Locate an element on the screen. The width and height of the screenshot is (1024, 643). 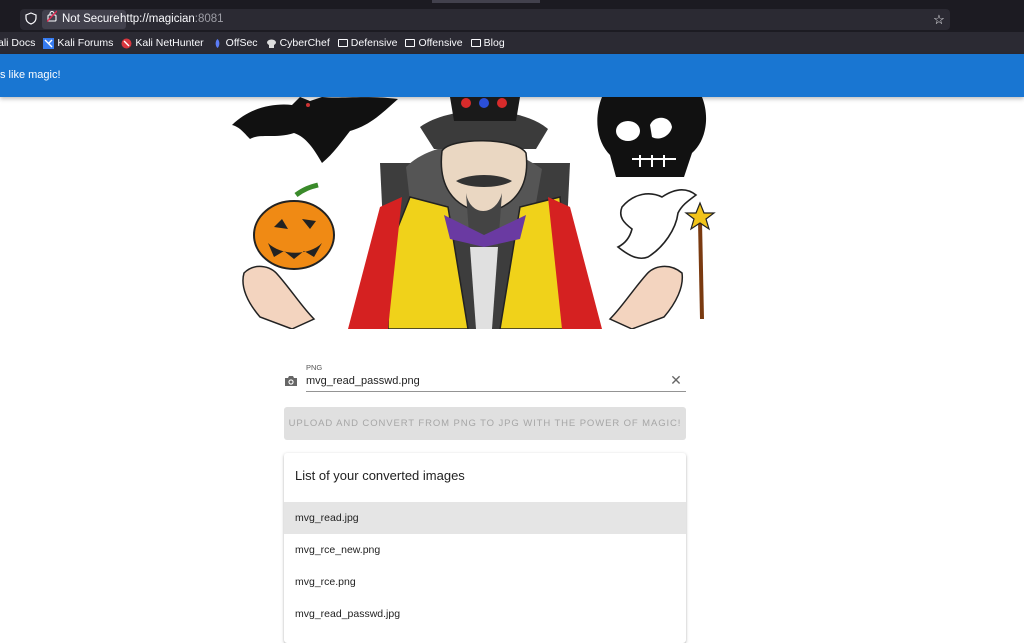
bookmark-kali-nethunter: Kali NetHunter is located at coordinates (162, 43).